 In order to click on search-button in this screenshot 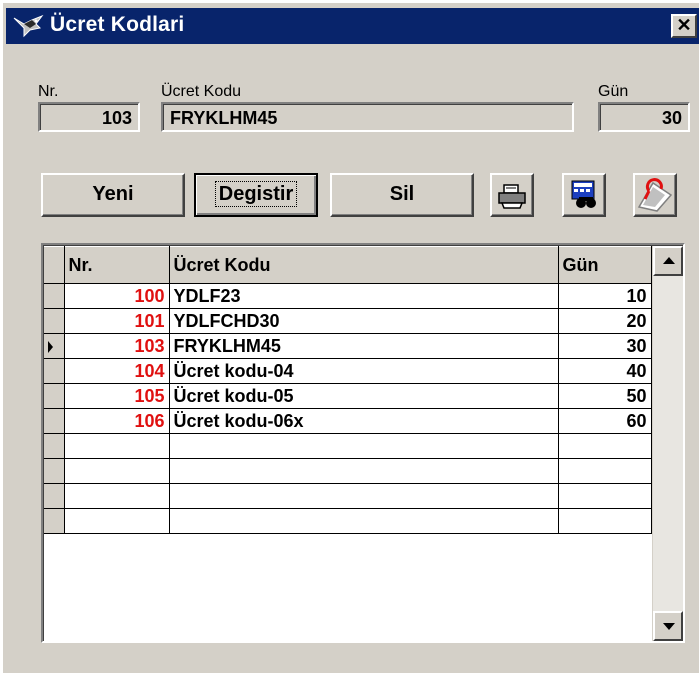, I will do `click(584, 195)`.